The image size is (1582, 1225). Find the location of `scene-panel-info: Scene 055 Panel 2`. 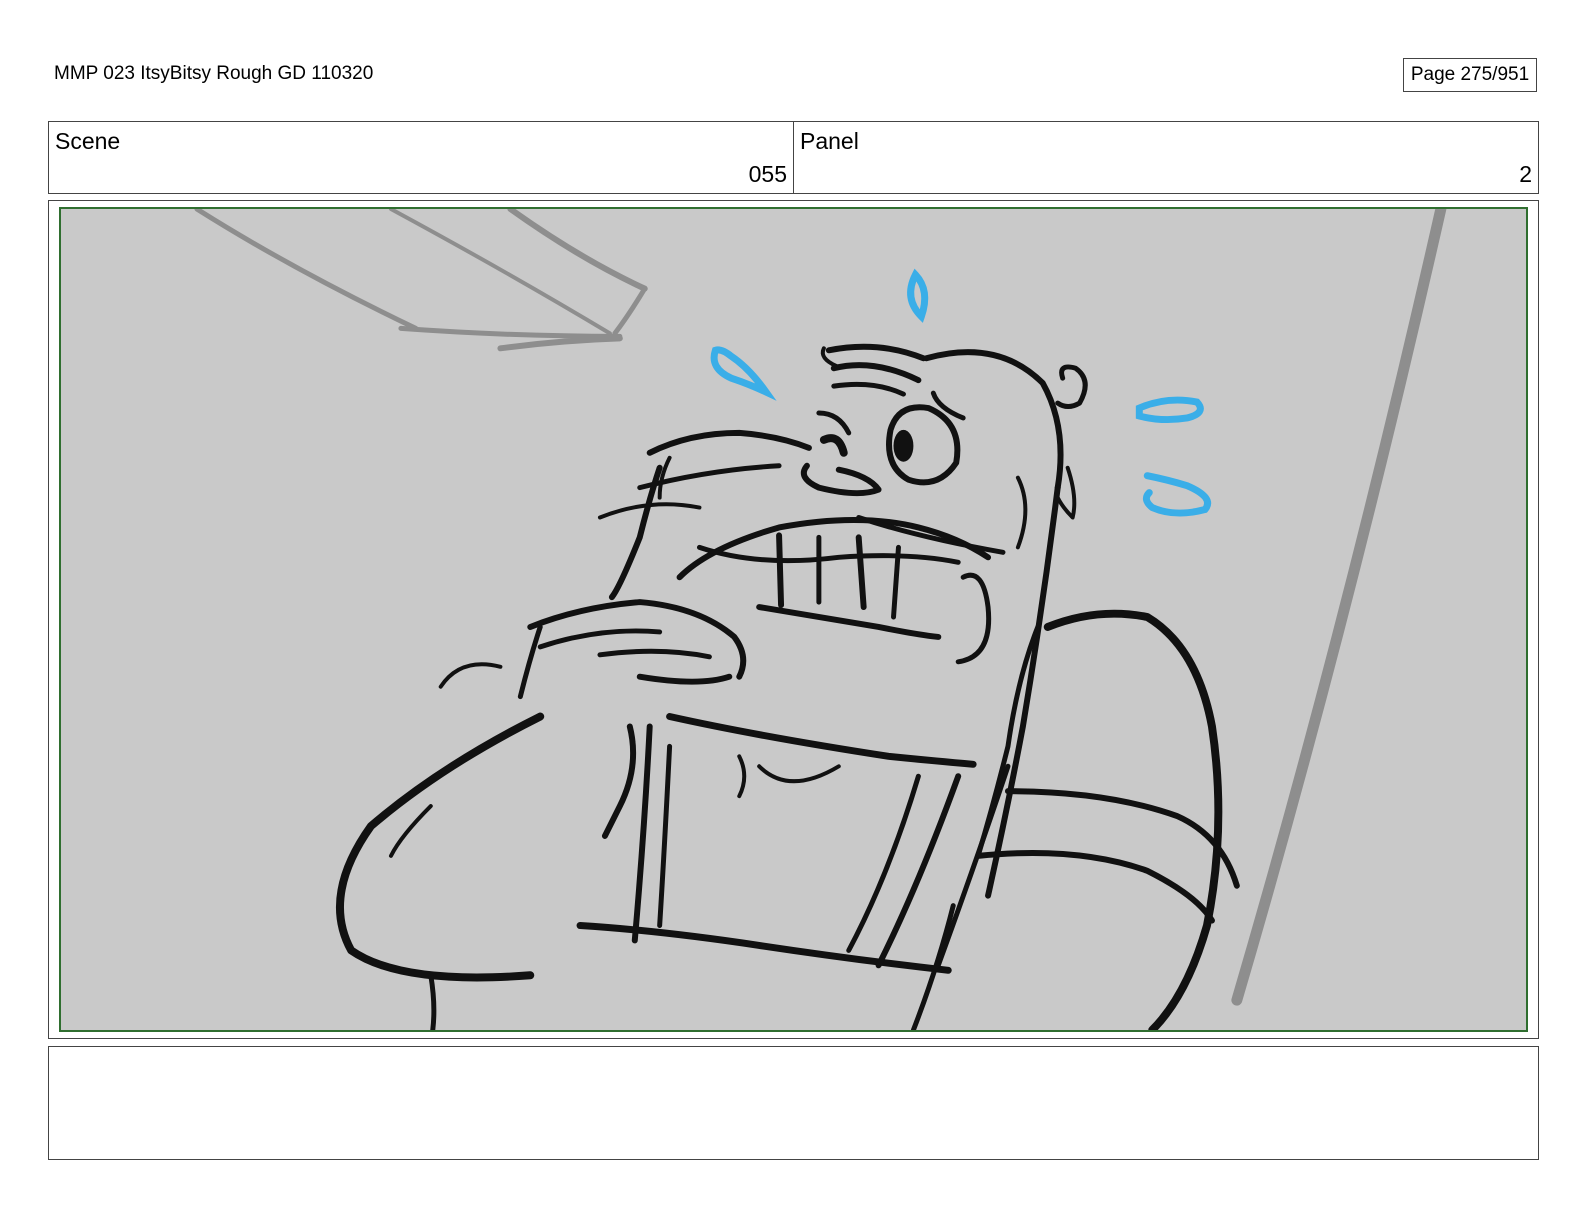

scene-panel-info: Scene 055 Panel 2 is located at coordinates (793, 157).